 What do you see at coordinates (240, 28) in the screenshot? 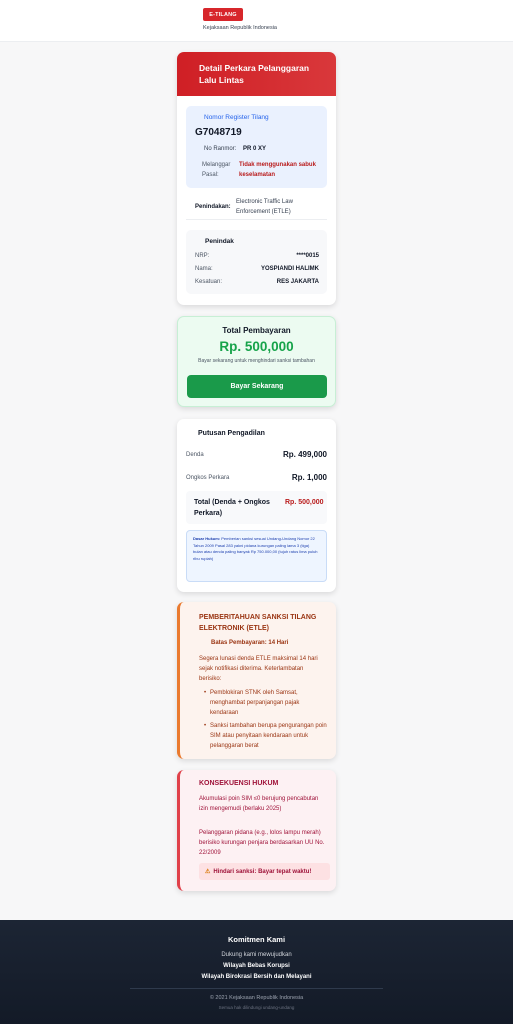
I see `site-subtitle: Kejaksaan Republik Indonesia` at bounding box center [240, 28].